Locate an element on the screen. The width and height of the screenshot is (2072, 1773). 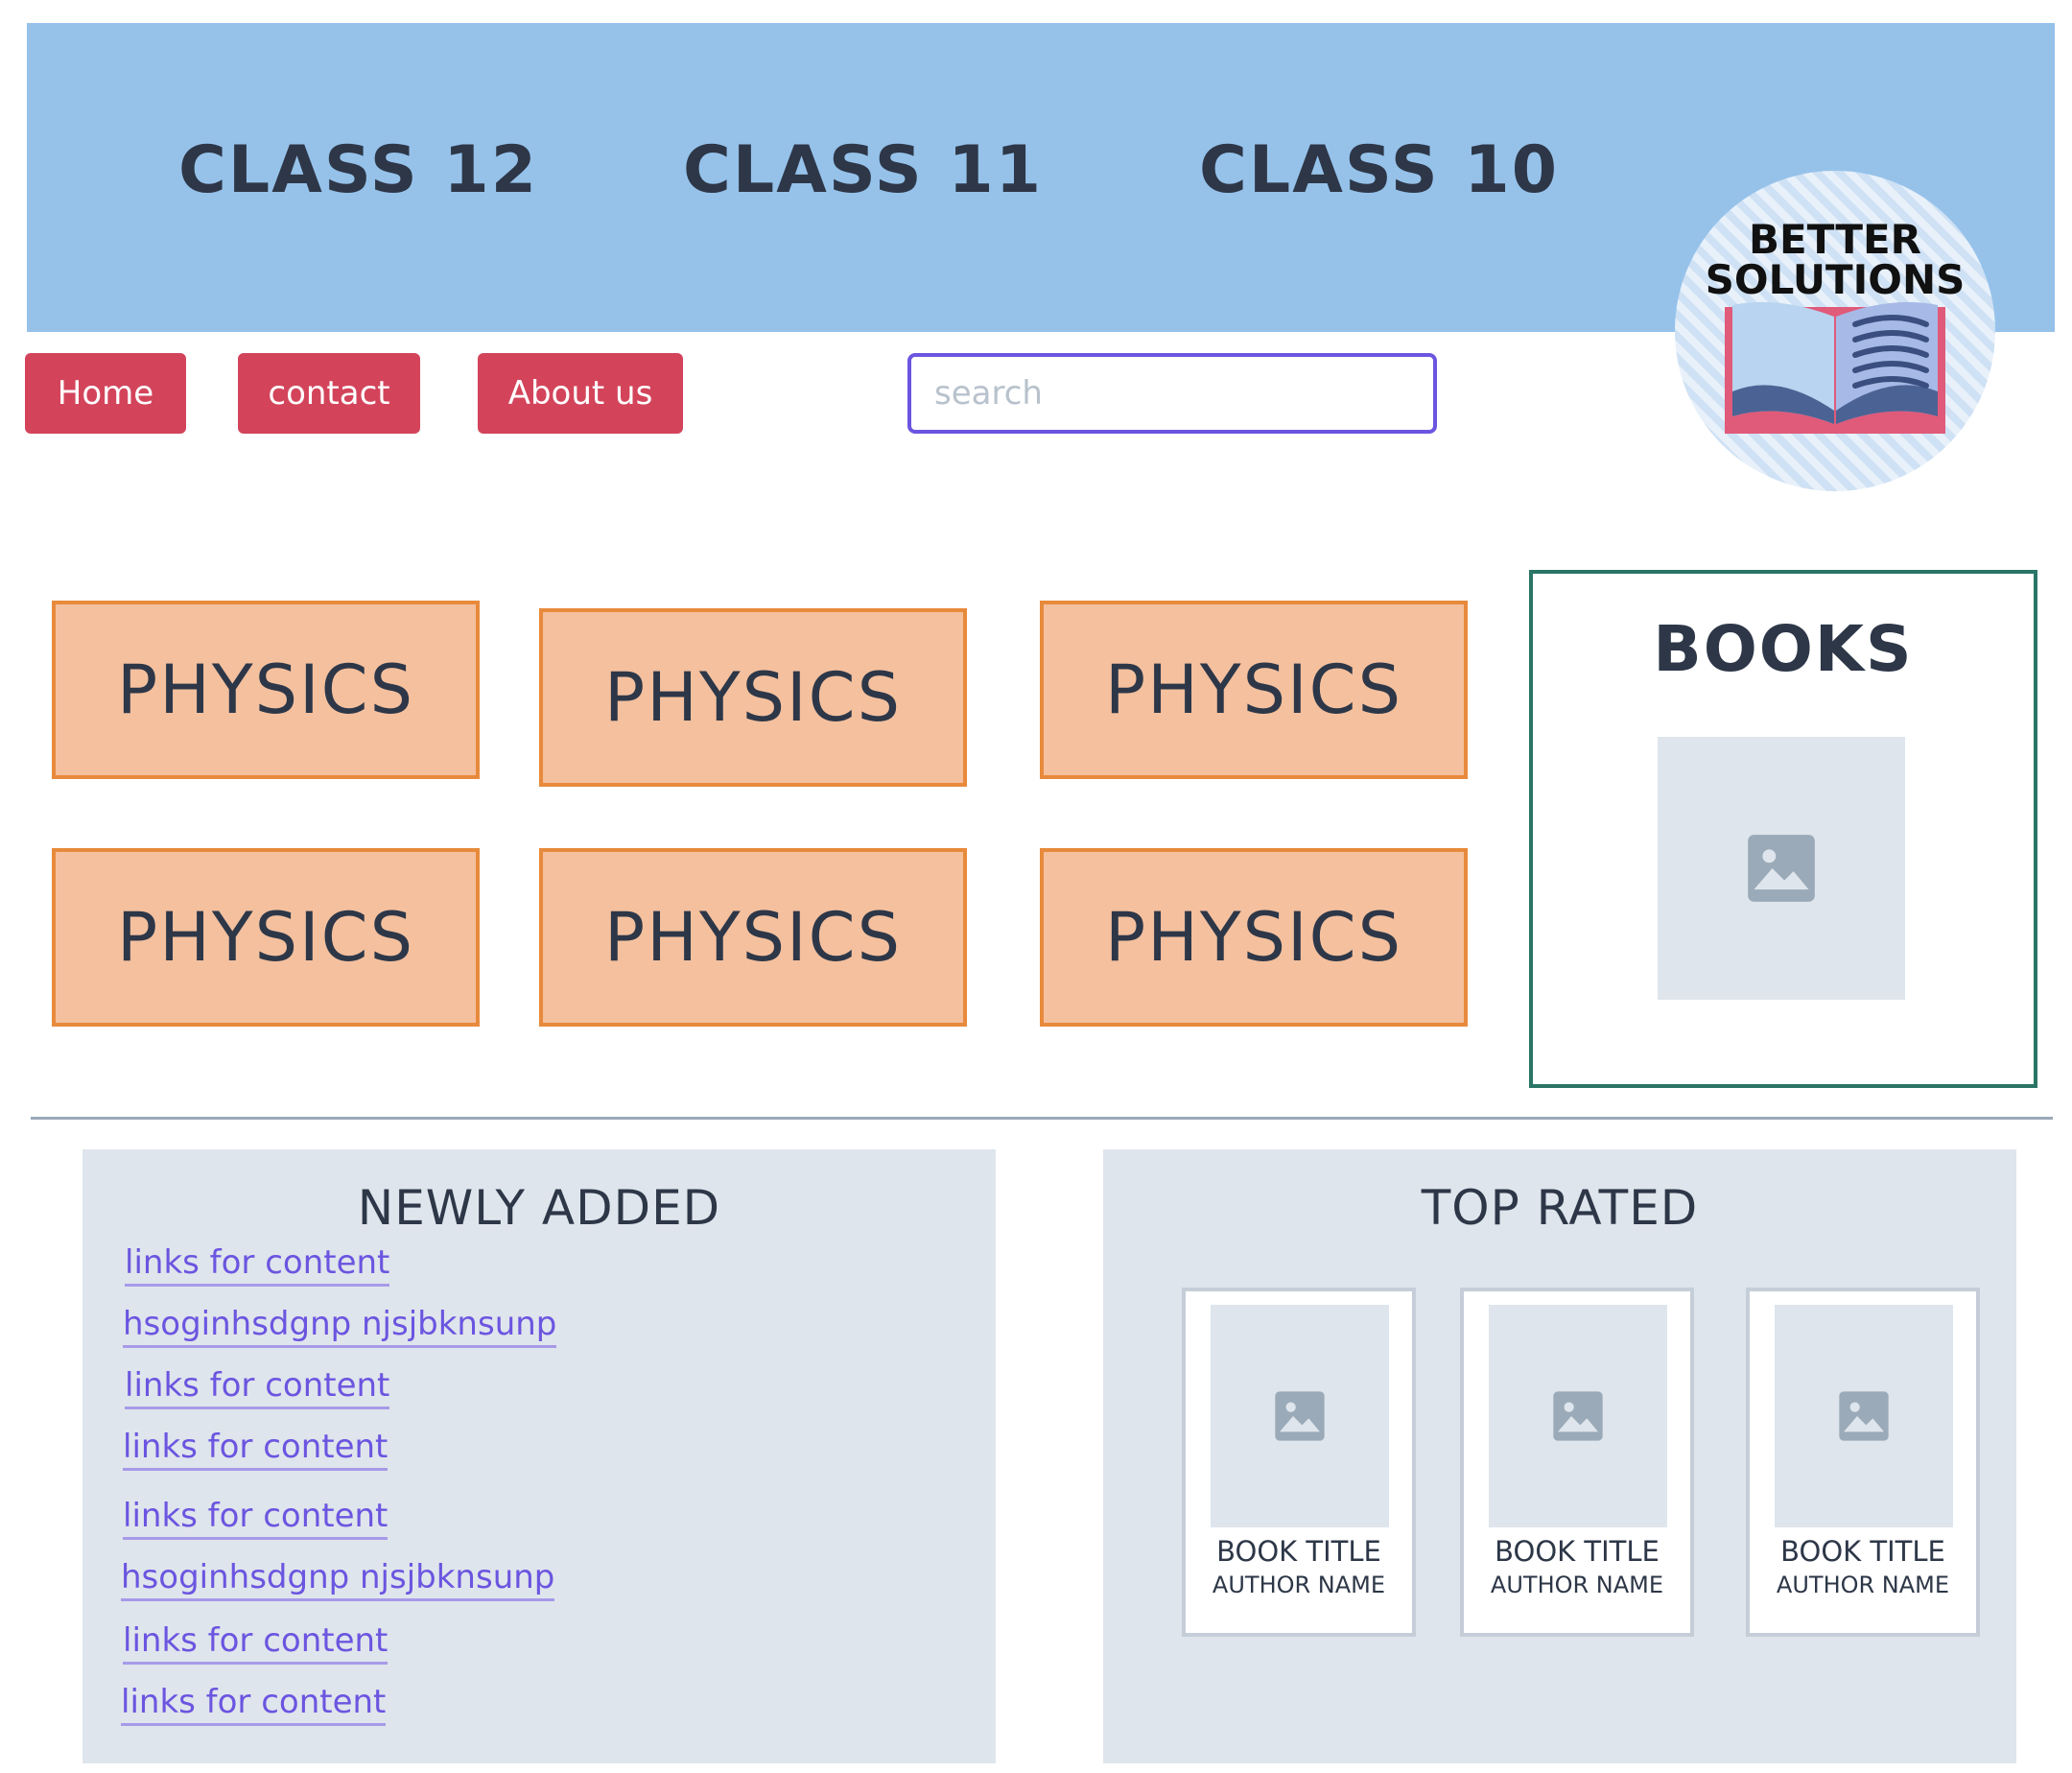
class-11-link: CLASS 11 is located at coordinates (863, 170).